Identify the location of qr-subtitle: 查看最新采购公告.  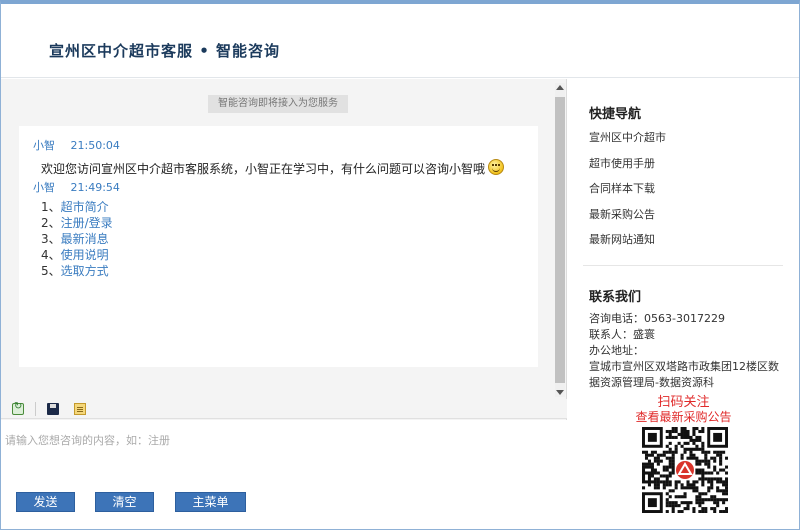
(683, 417).